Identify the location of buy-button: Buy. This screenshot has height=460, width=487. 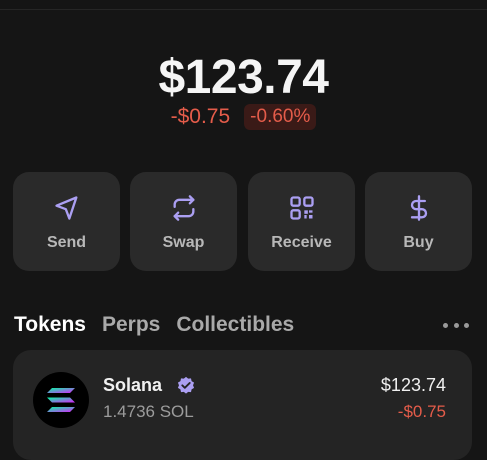
(418, 221).